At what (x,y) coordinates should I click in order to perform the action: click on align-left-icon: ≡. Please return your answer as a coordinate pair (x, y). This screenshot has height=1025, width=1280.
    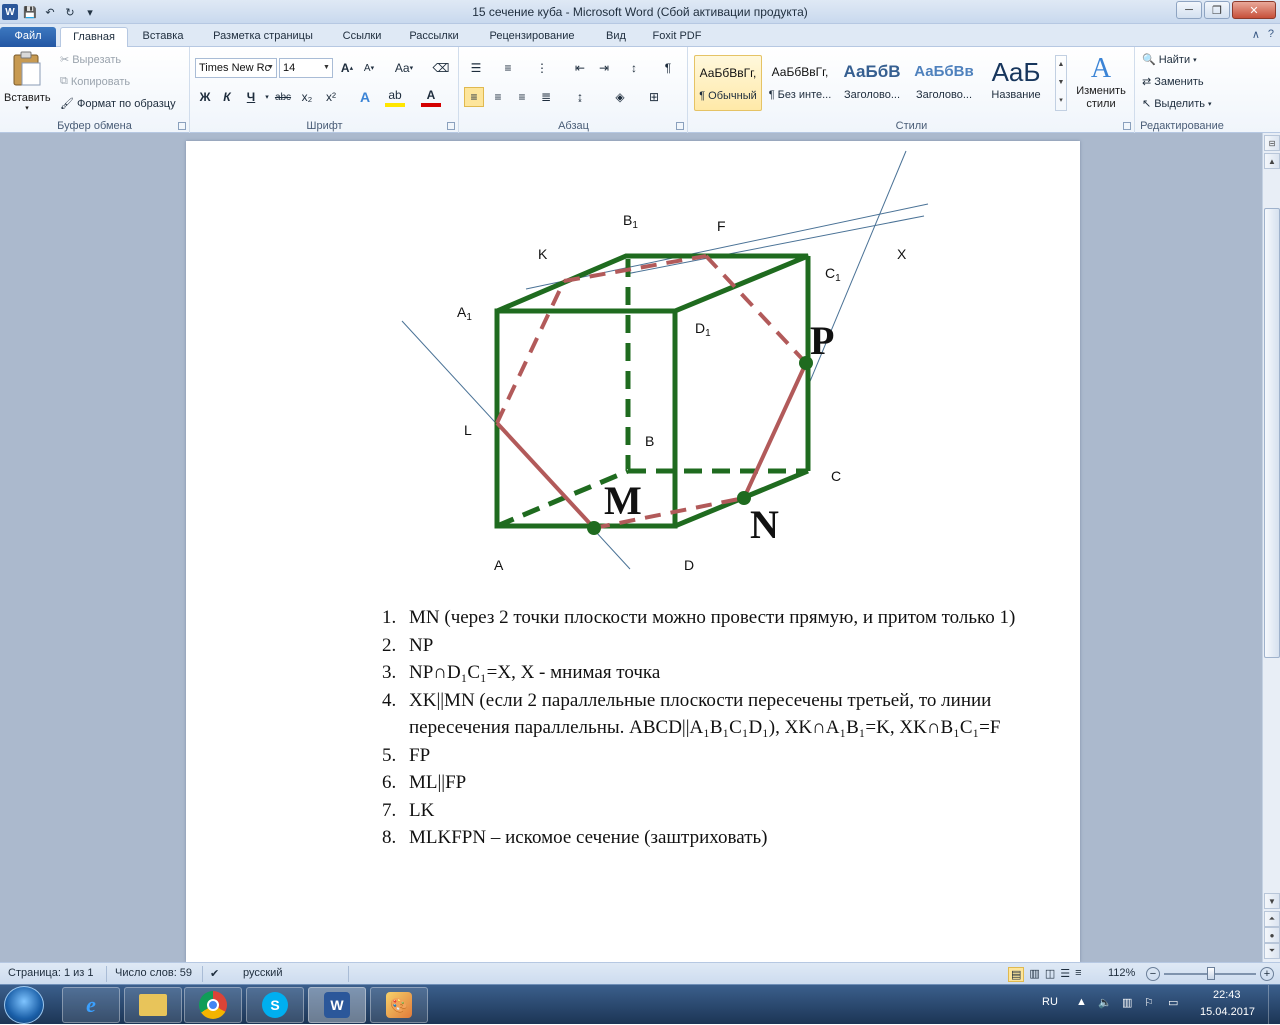
    Looking at the image, I should click on (474, 97).